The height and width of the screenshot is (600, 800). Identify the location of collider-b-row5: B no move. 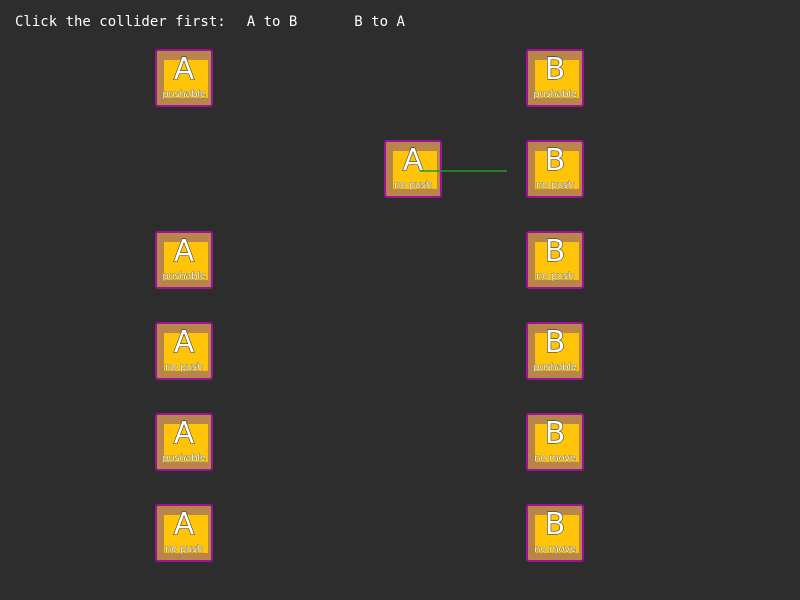
(555, 442).